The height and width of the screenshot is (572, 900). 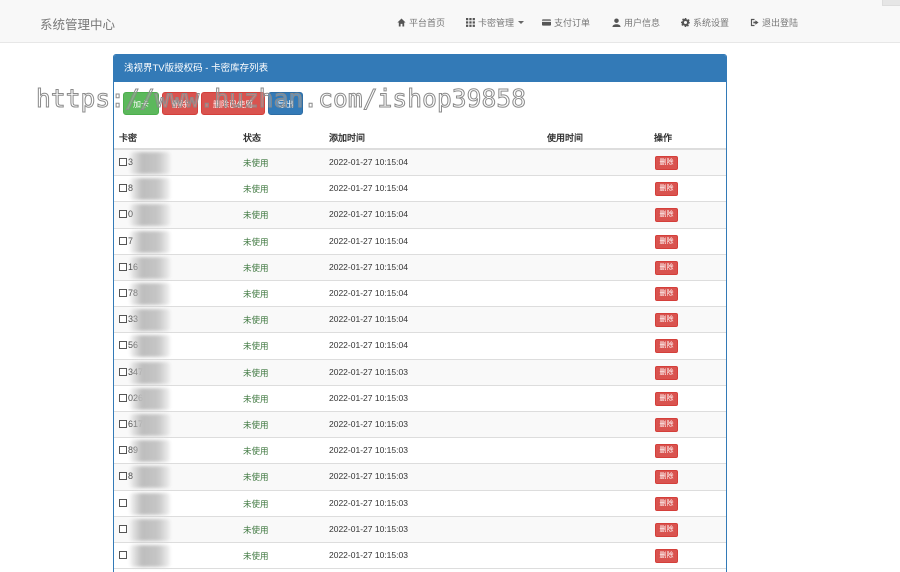 What do you see at coordinates (421, 22) in the screenshot?
I see `nav-home: 平台首页` at bounding box center [421, 22].